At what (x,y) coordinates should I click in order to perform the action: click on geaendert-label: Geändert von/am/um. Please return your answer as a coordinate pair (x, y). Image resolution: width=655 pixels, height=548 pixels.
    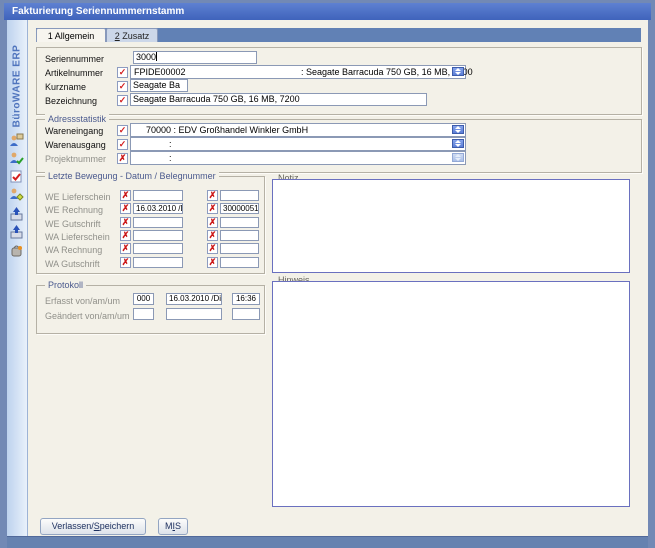
    Looking at the image, I should click on (87, 316).